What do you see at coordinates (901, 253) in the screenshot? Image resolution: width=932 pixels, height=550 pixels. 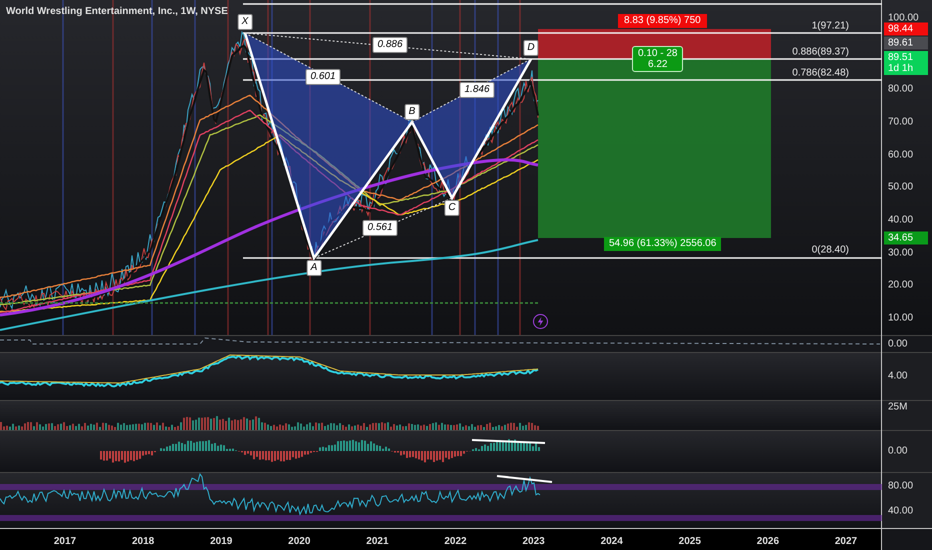 I see `price-tick: 30.00` at bounding box center [901, 253].